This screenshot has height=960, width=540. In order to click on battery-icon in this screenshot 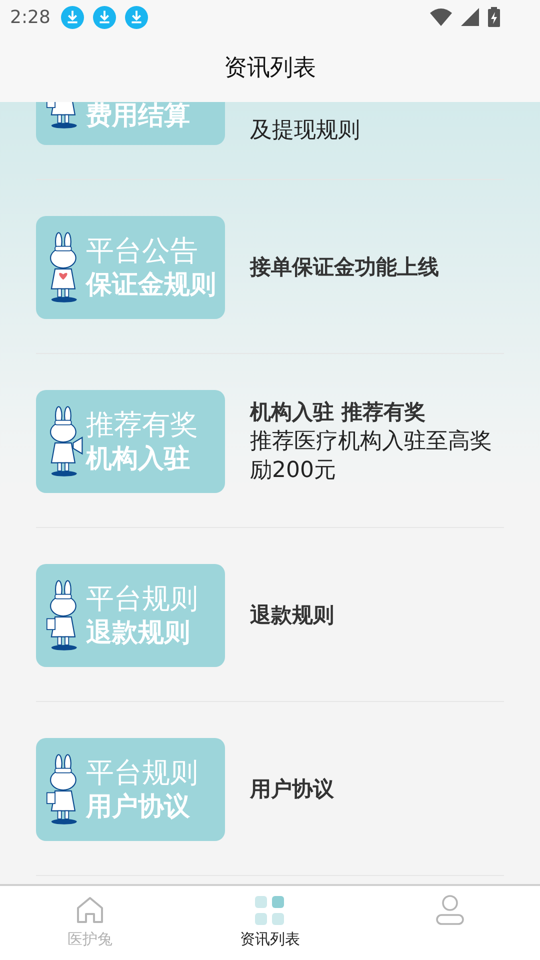, I will do `click(494, 17)`.